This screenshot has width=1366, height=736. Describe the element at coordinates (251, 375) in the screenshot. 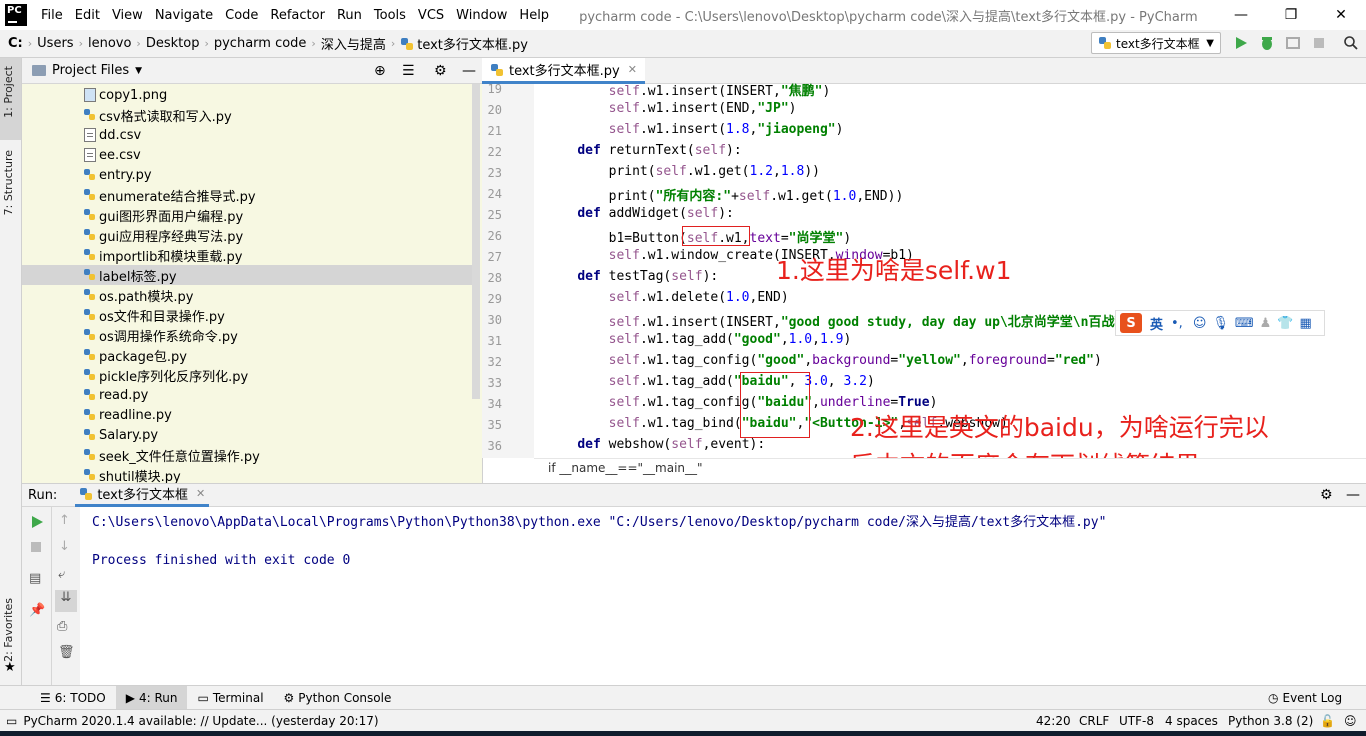

I see `project-tree-item: pickle序列化反序列化.py` at that location.